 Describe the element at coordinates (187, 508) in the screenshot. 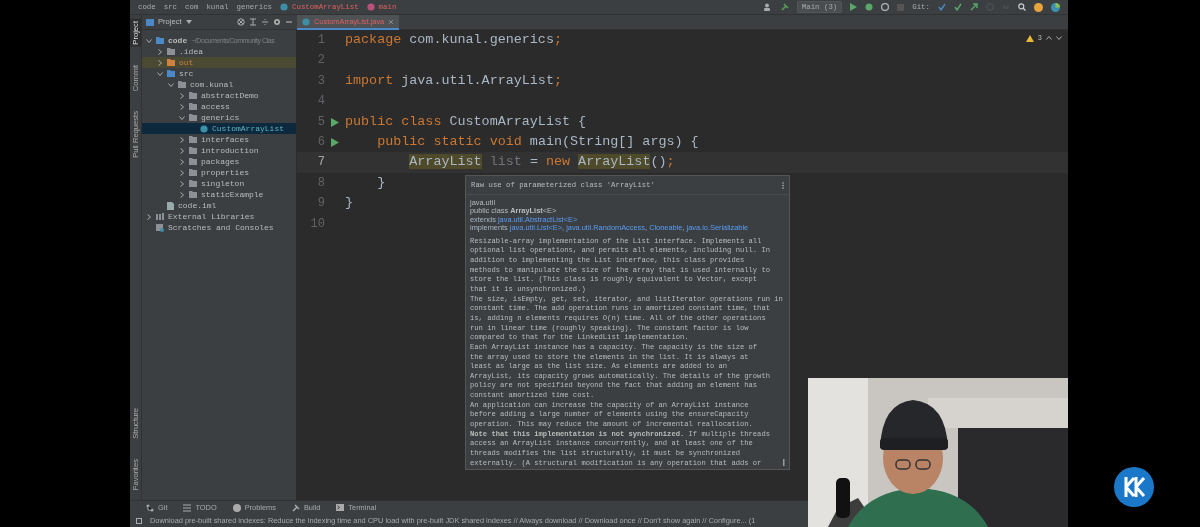

I see `list-icon` at that location.